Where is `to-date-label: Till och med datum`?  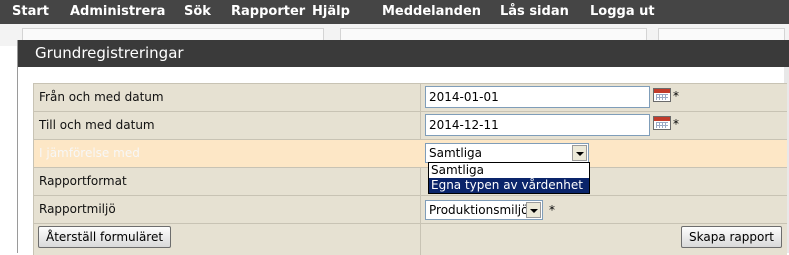 to-date-label: Till och med datum is located at coordinates (97, 125).